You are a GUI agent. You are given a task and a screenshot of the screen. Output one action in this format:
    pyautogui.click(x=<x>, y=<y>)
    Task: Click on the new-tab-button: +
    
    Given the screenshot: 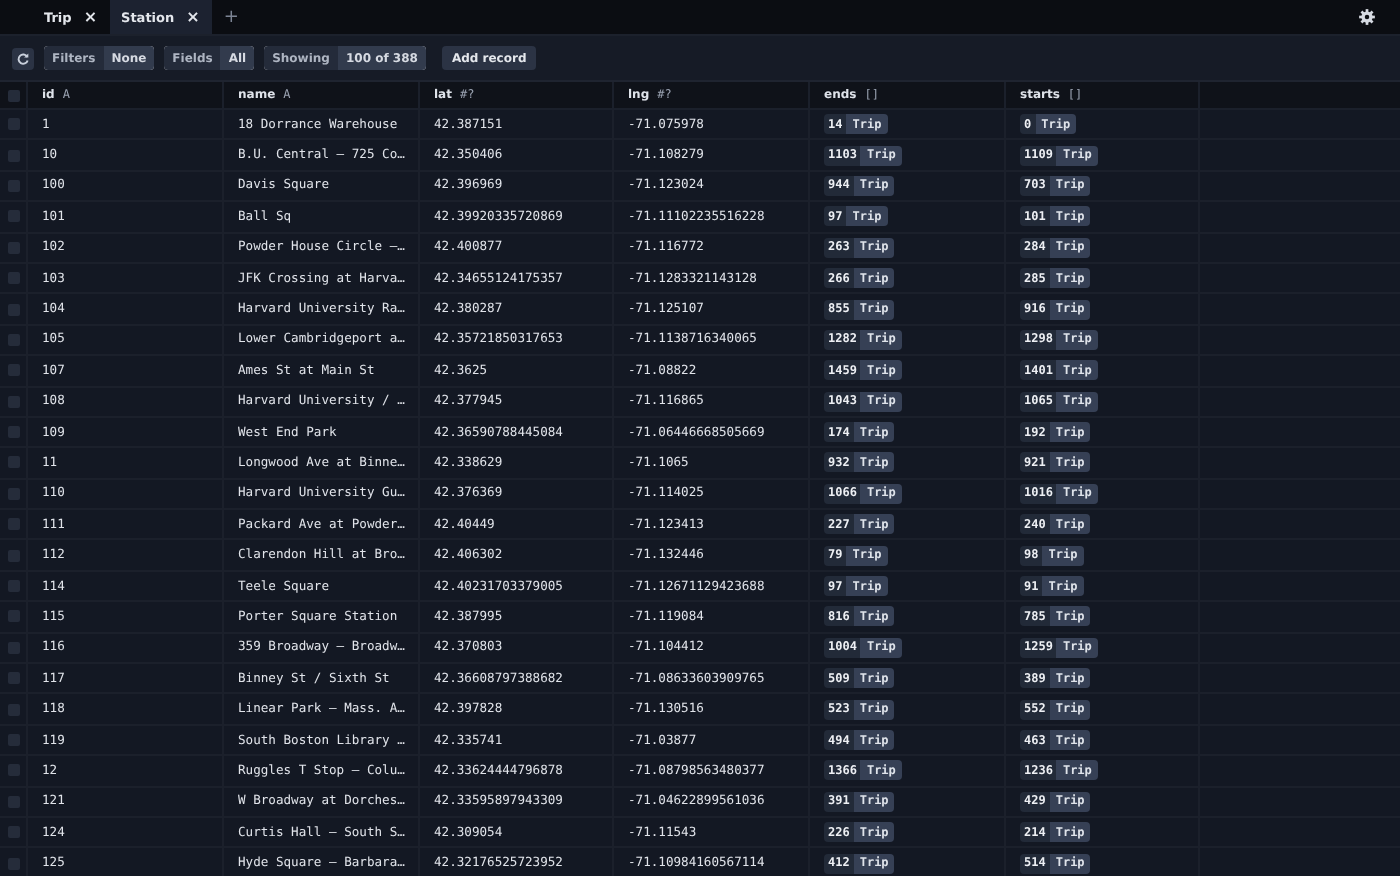 What is the action you would take?
    pyautogui.click(x=231, y=17)
    